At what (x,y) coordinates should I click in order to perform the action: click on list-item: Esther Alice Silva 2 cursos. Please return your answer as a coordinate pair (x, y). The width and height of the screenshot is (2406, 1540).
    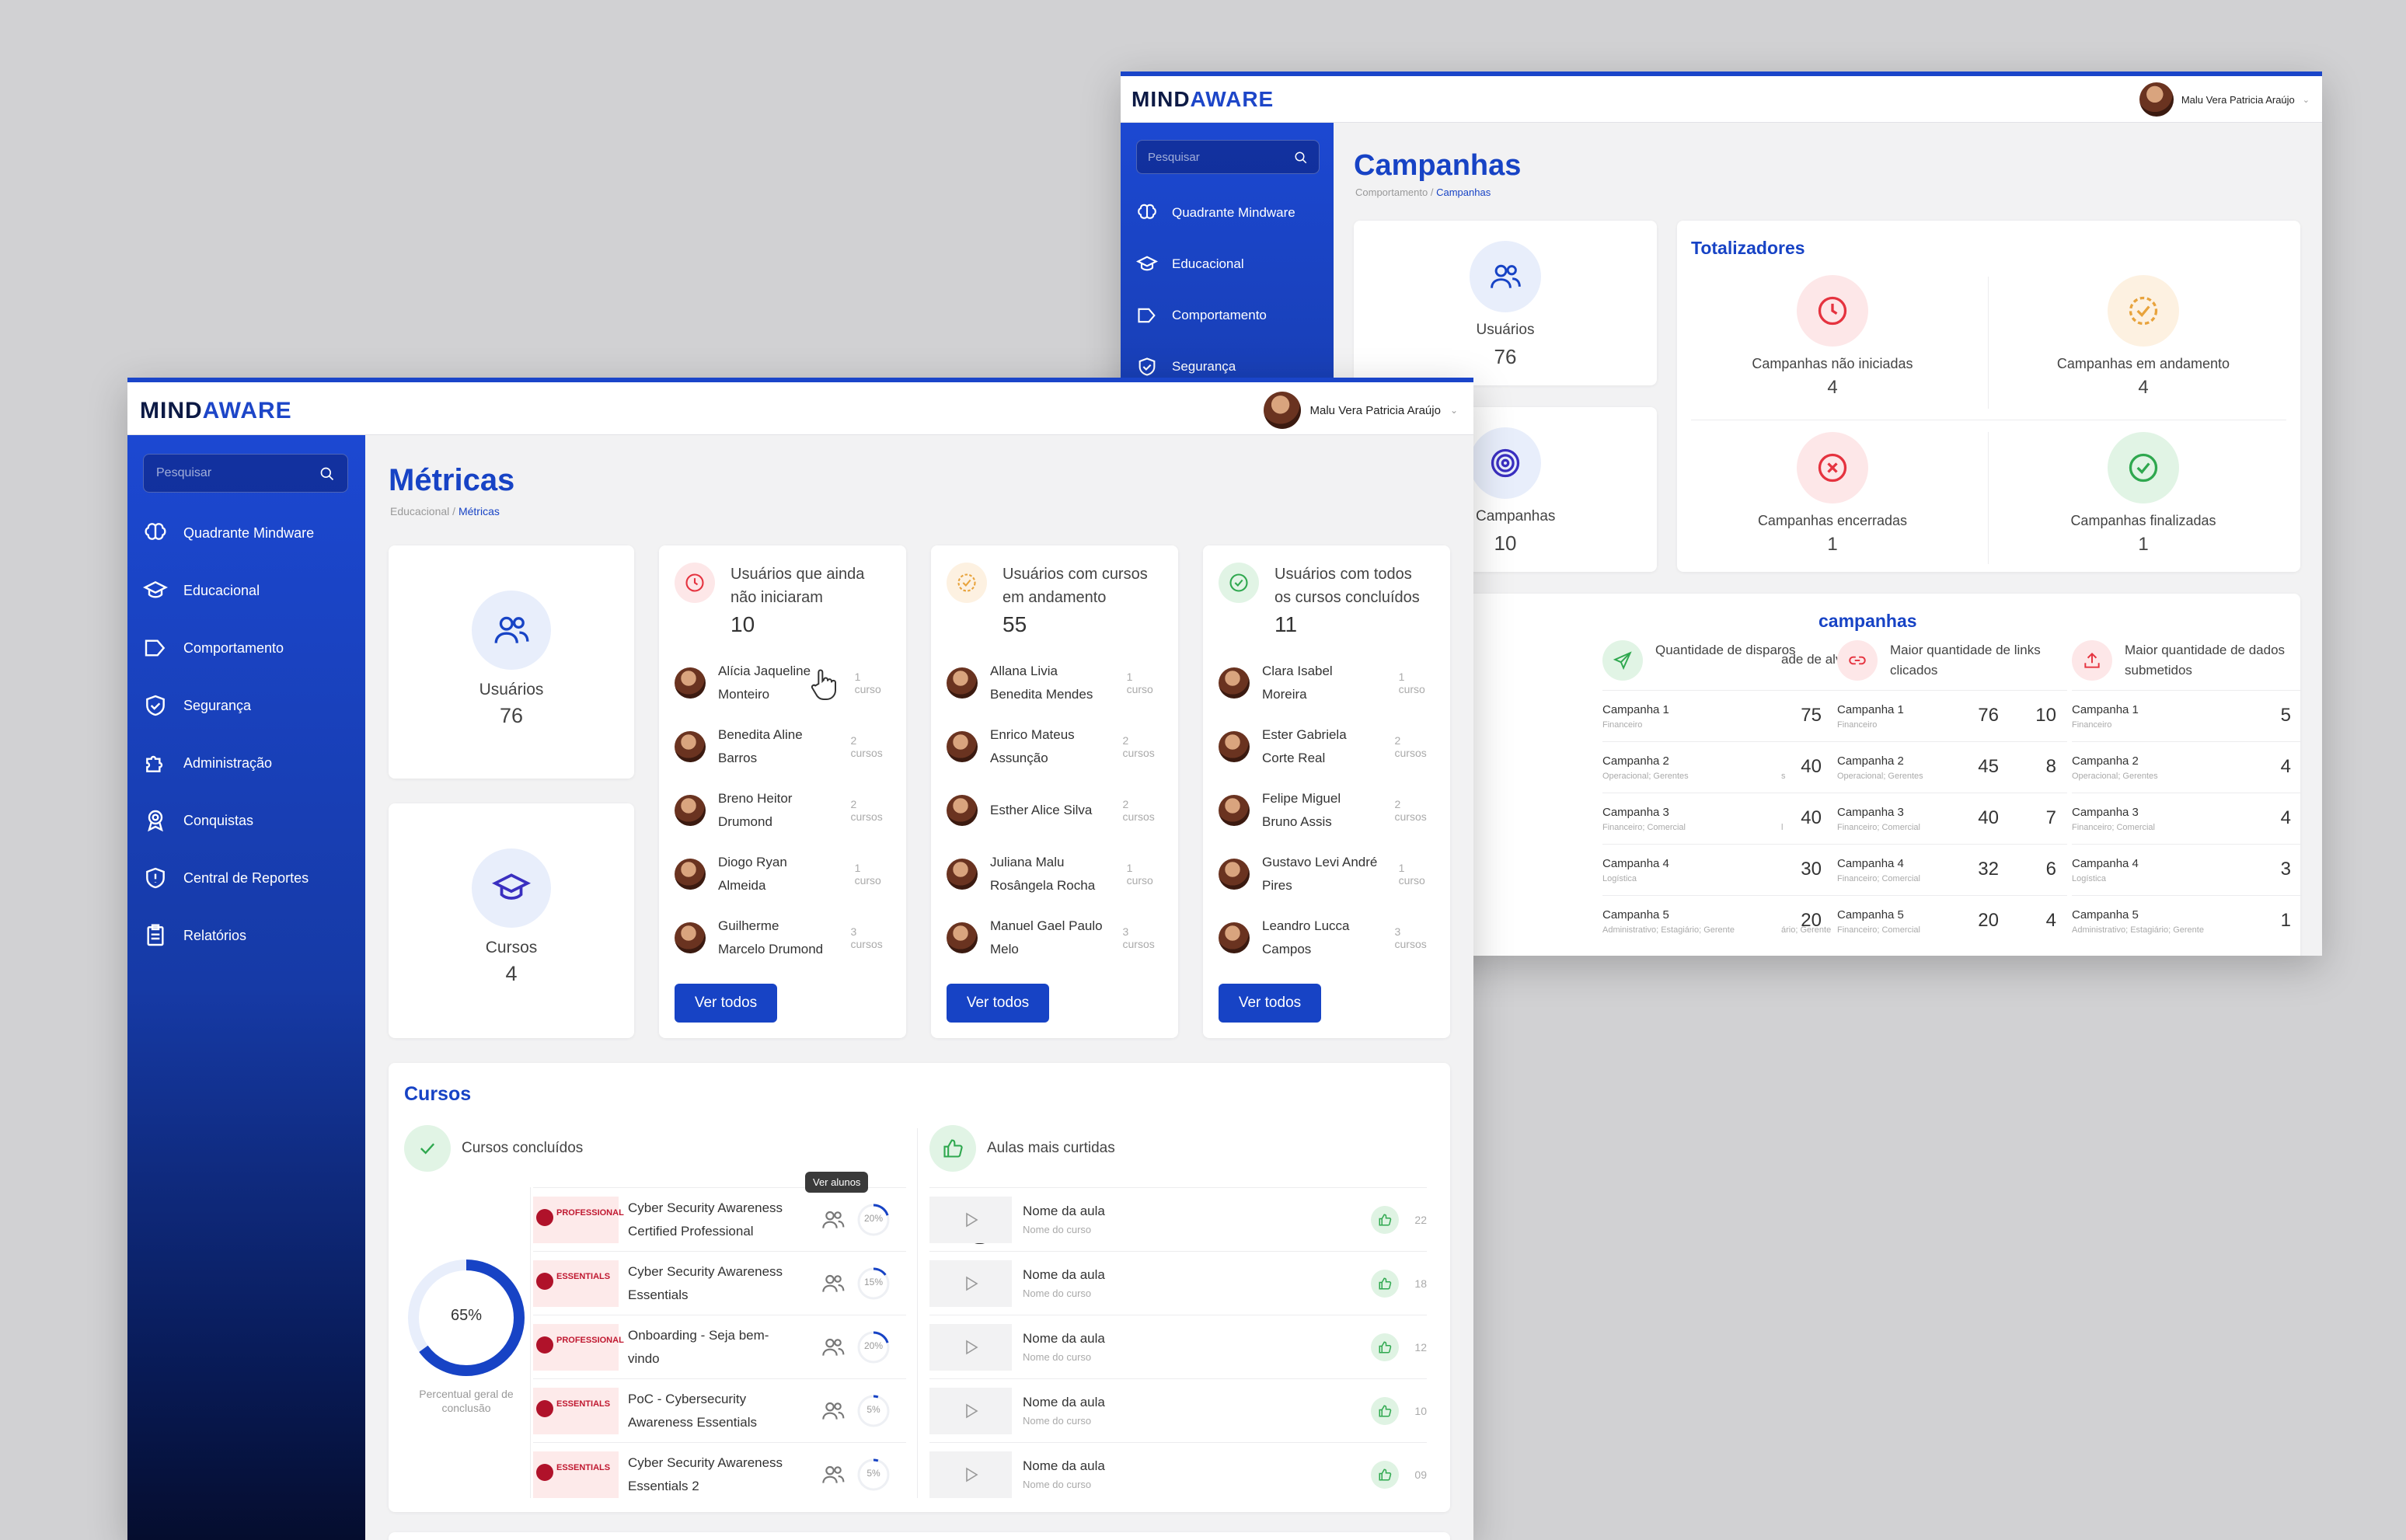
    Looking at the image, I should click on (1053, 810).